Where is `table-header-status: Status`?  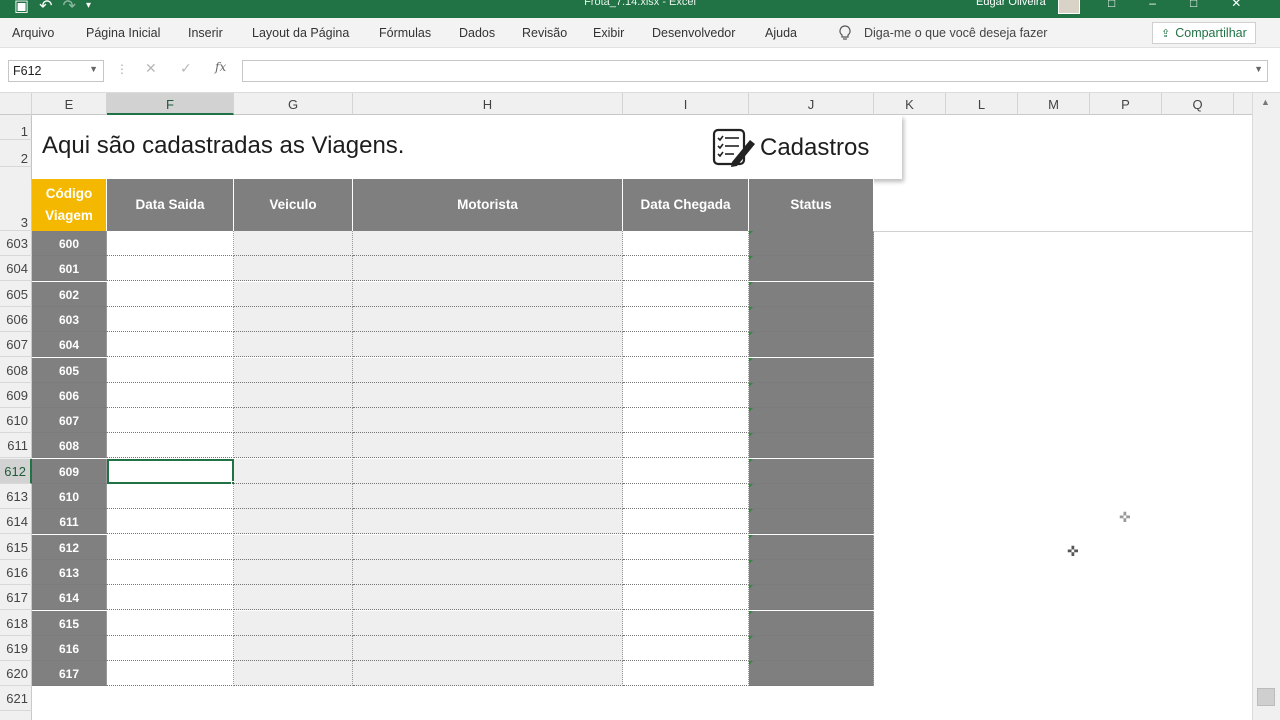 table-header-status: Status is located at coordinates (811, 205).